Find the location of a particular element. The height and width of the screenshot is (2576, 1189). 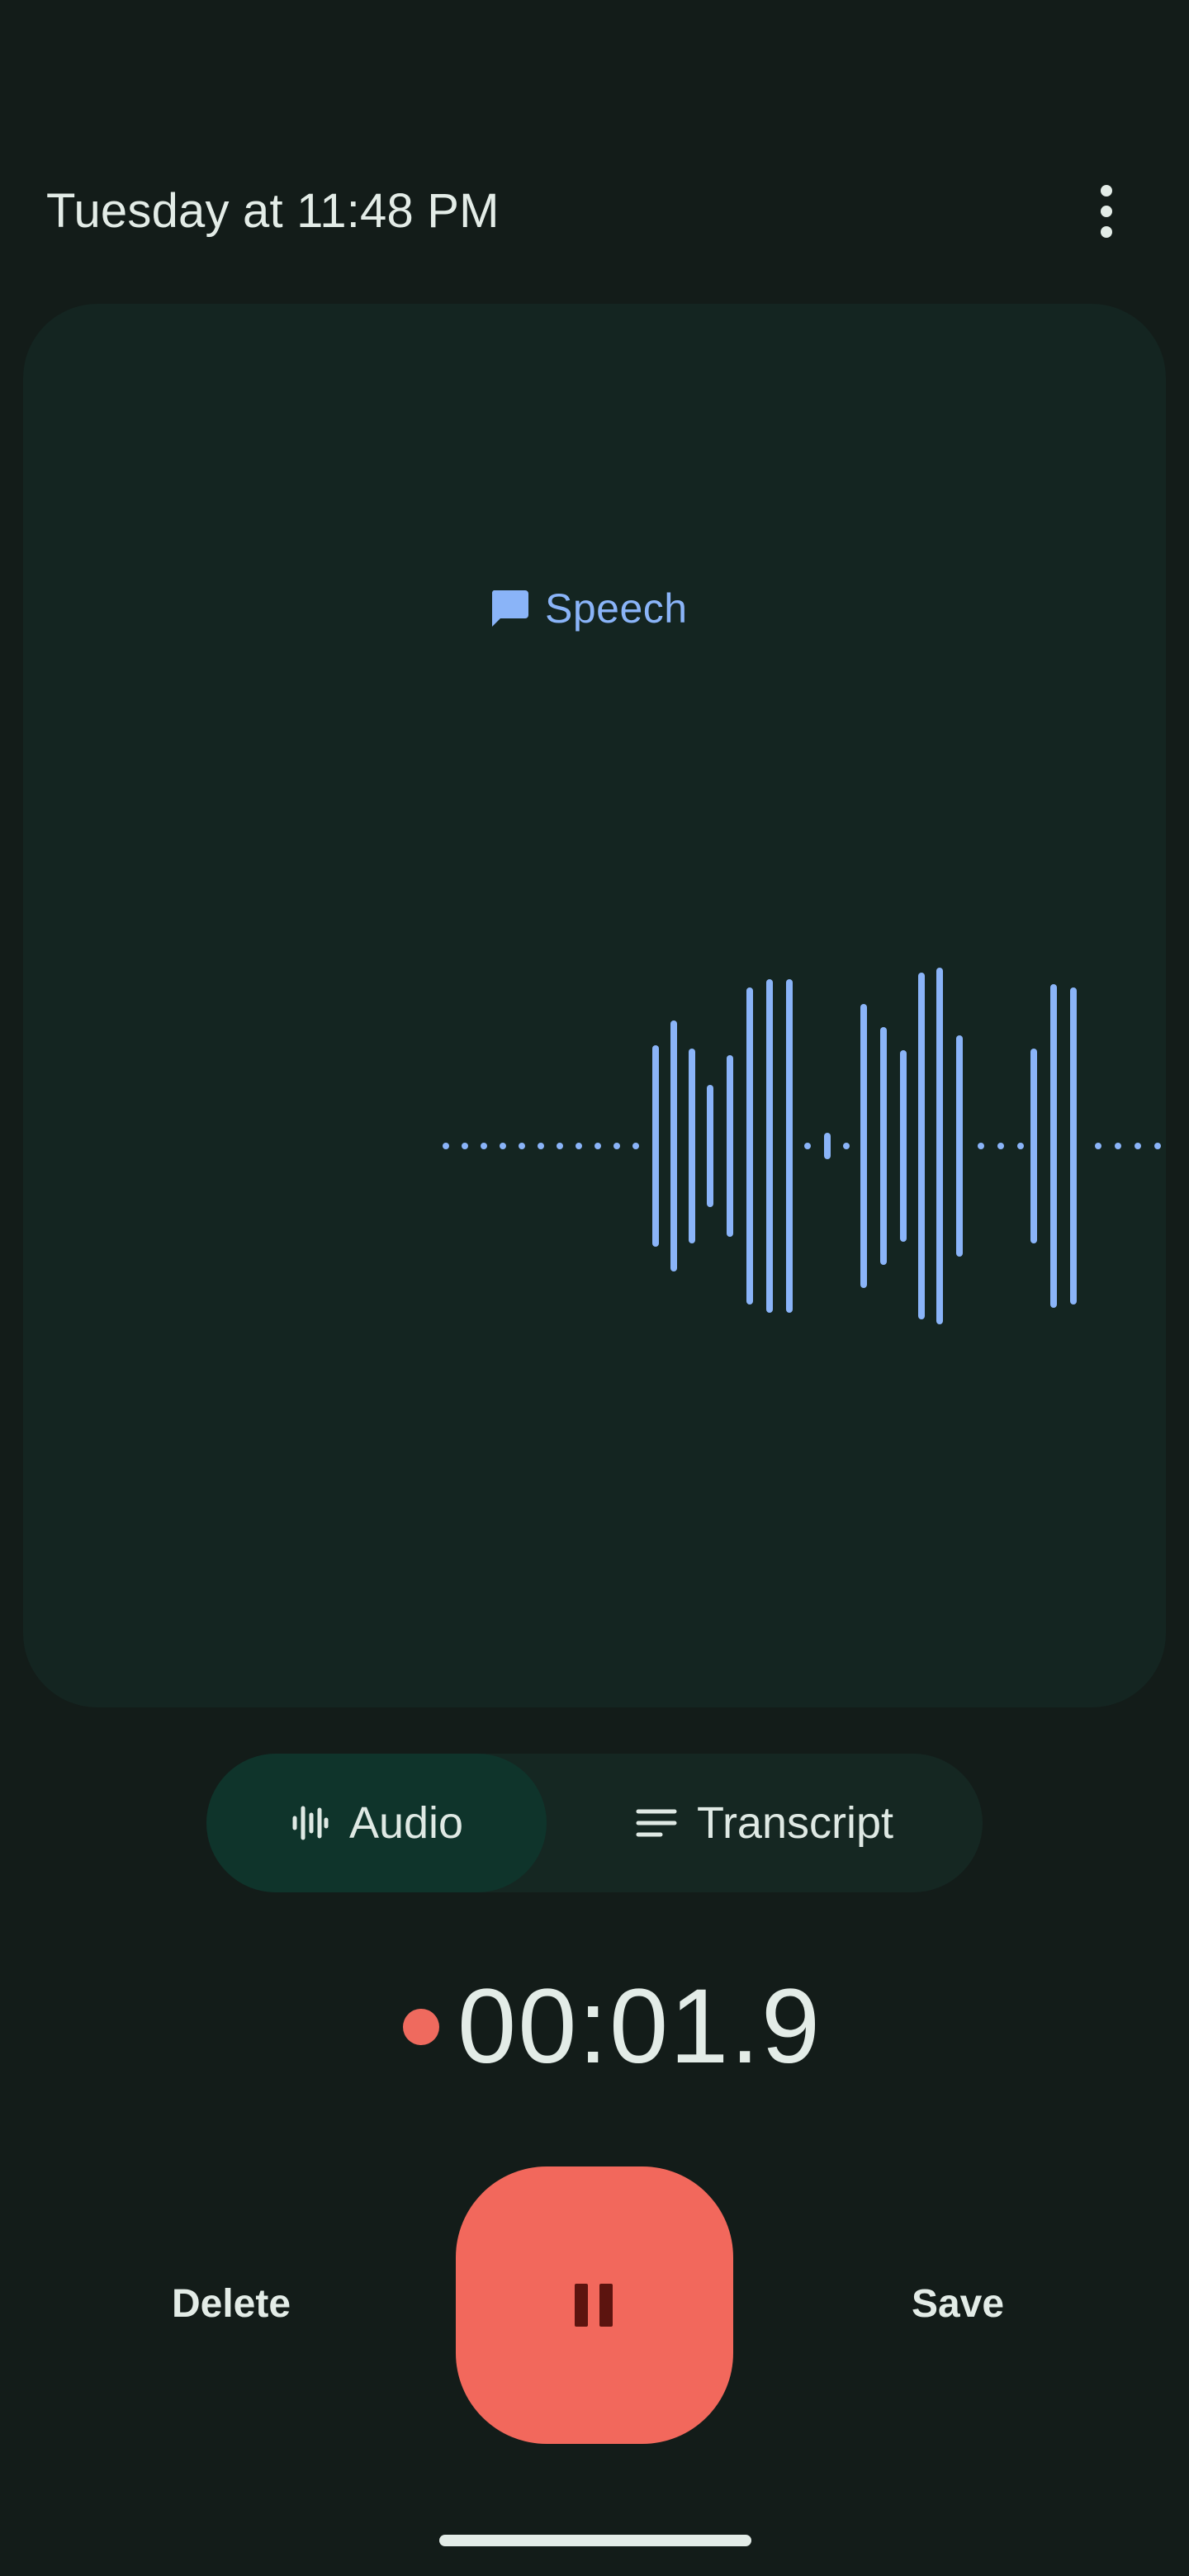

save-button: Save is located at coordinates (957, 2304).